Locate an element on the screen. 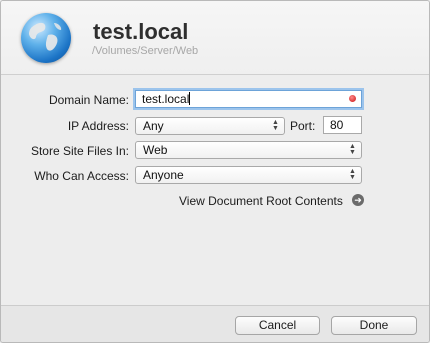 The image size is (430, 343). globe-icon is located at coordinates (46, 38).